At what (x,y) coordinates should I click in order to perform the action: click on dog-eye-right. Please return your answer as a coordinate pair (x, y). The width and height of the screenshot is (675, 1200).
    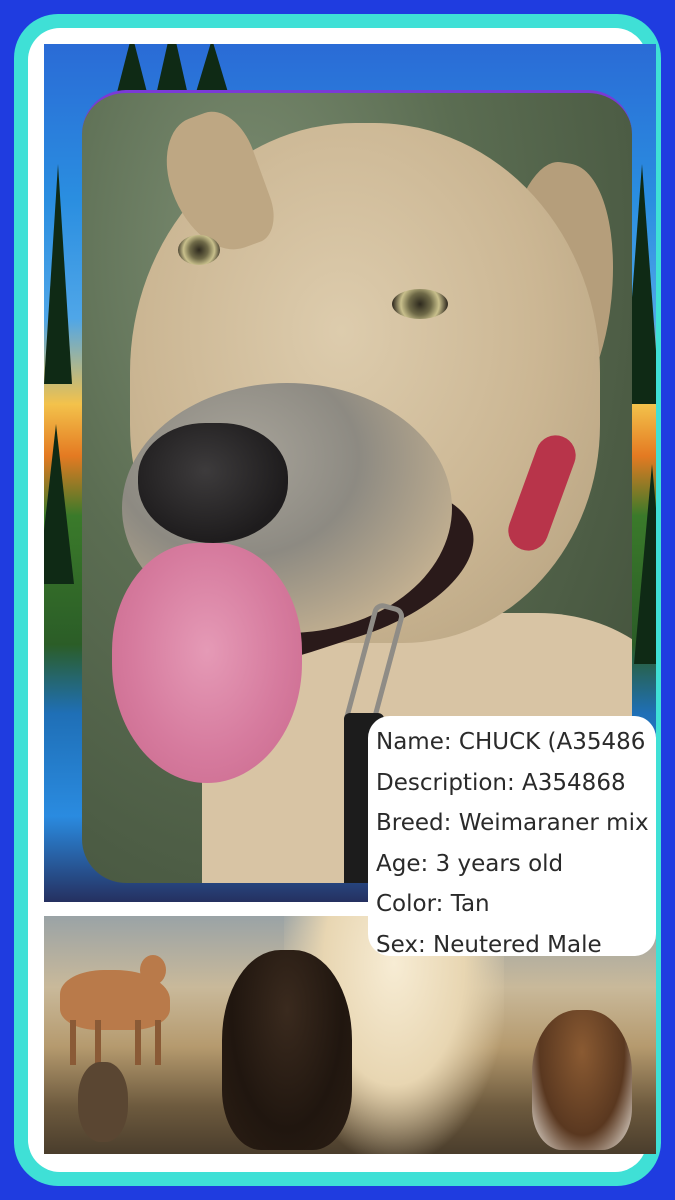
    Looking at the image, I should click on (420, 304).